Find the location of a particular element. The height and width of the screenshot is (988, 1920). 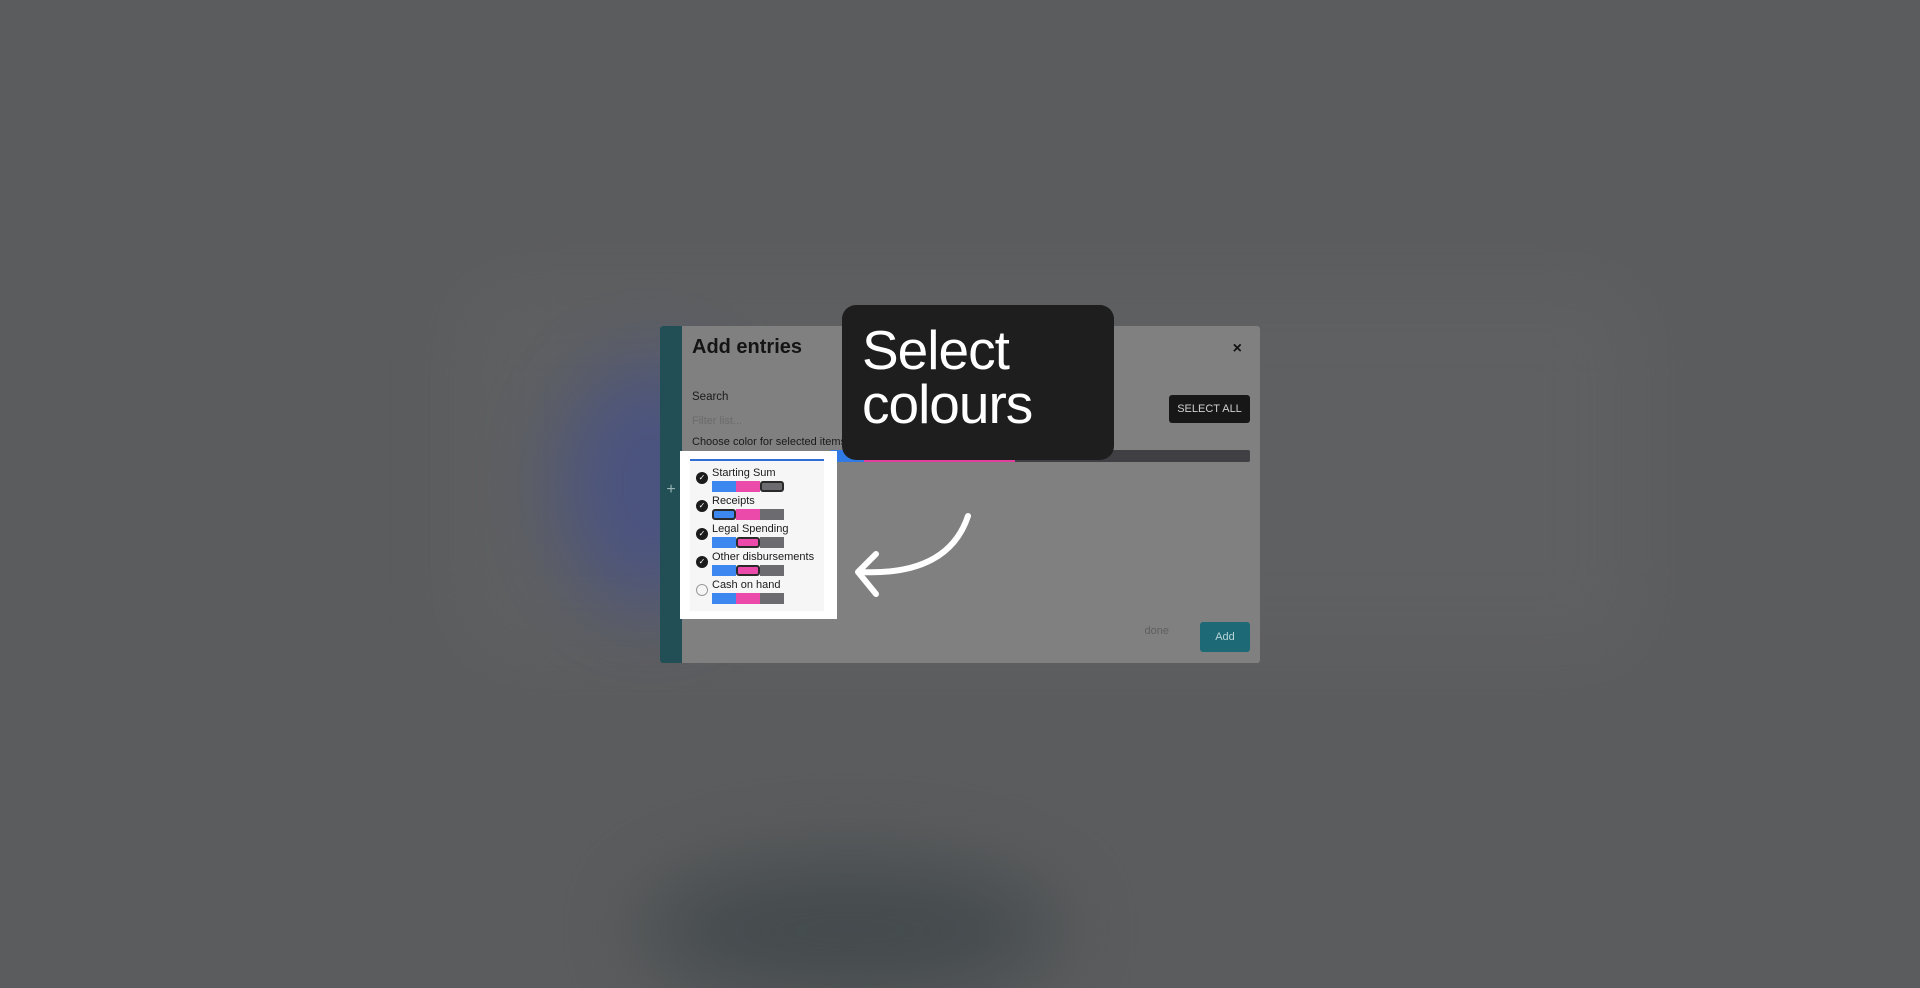

add-button: Add is located at coordinates (1225, 637).